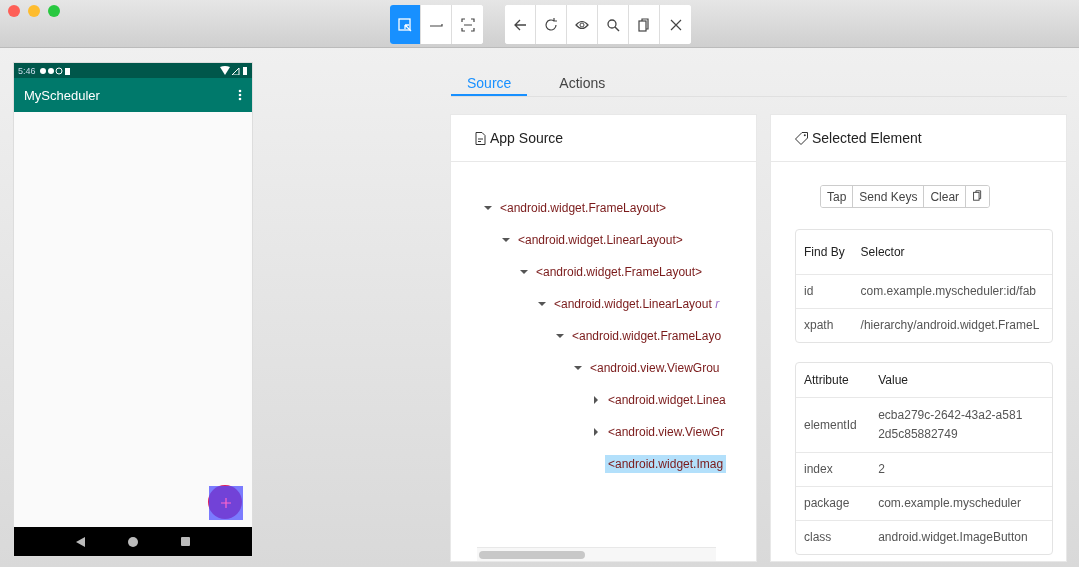 Image resolution: width=1079 pixels, height=567 pixels. What do you see at coordinates (527, 138) in the screenshot?
I see `panel-title: App Source` at bounding box center [527, 138].